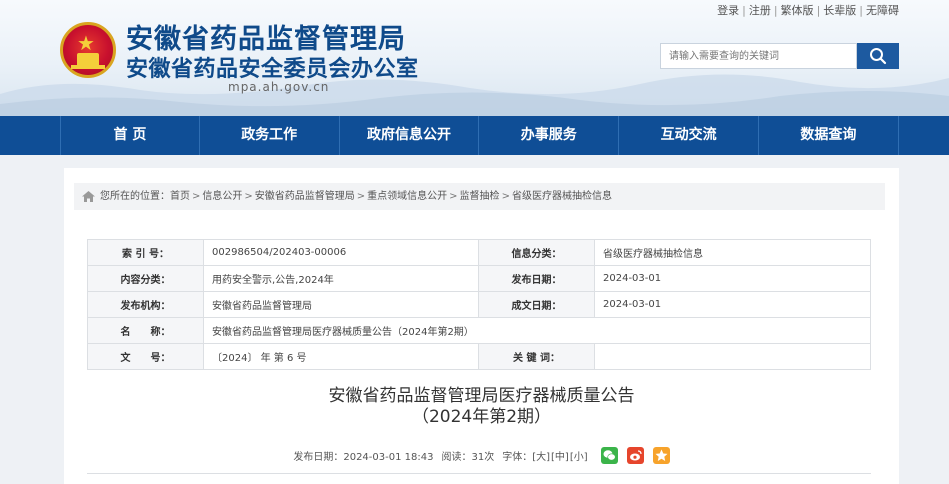  Describe the element at coordinates (481, 417) in the screenshot. I see `article-title-line2: （2024年第2期）` at that location.